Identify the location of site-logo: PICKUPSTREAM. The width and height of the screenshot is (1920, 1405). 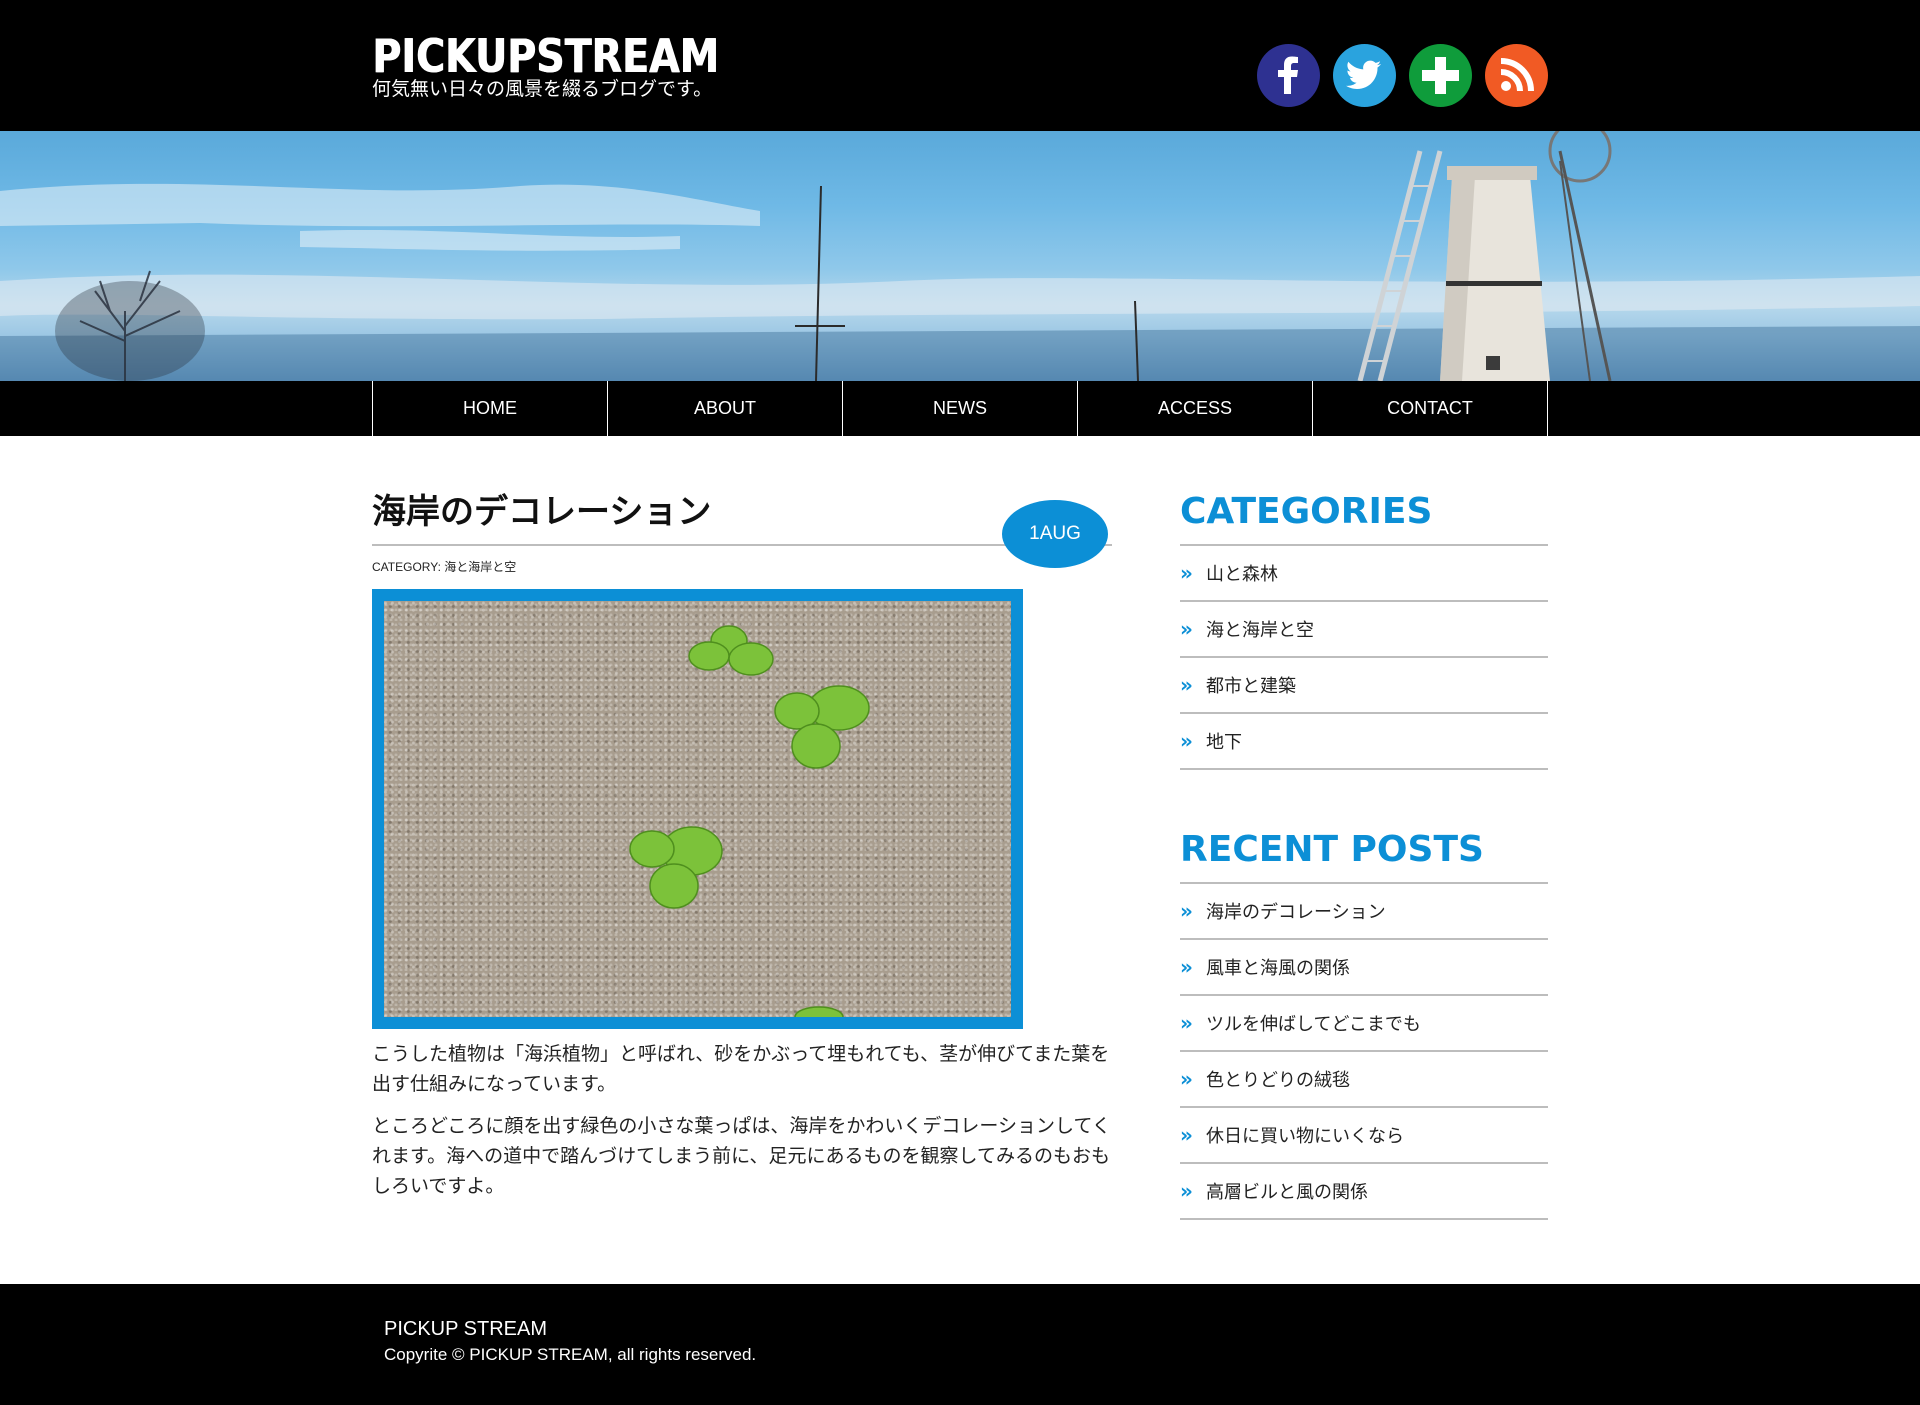
(545, 56).